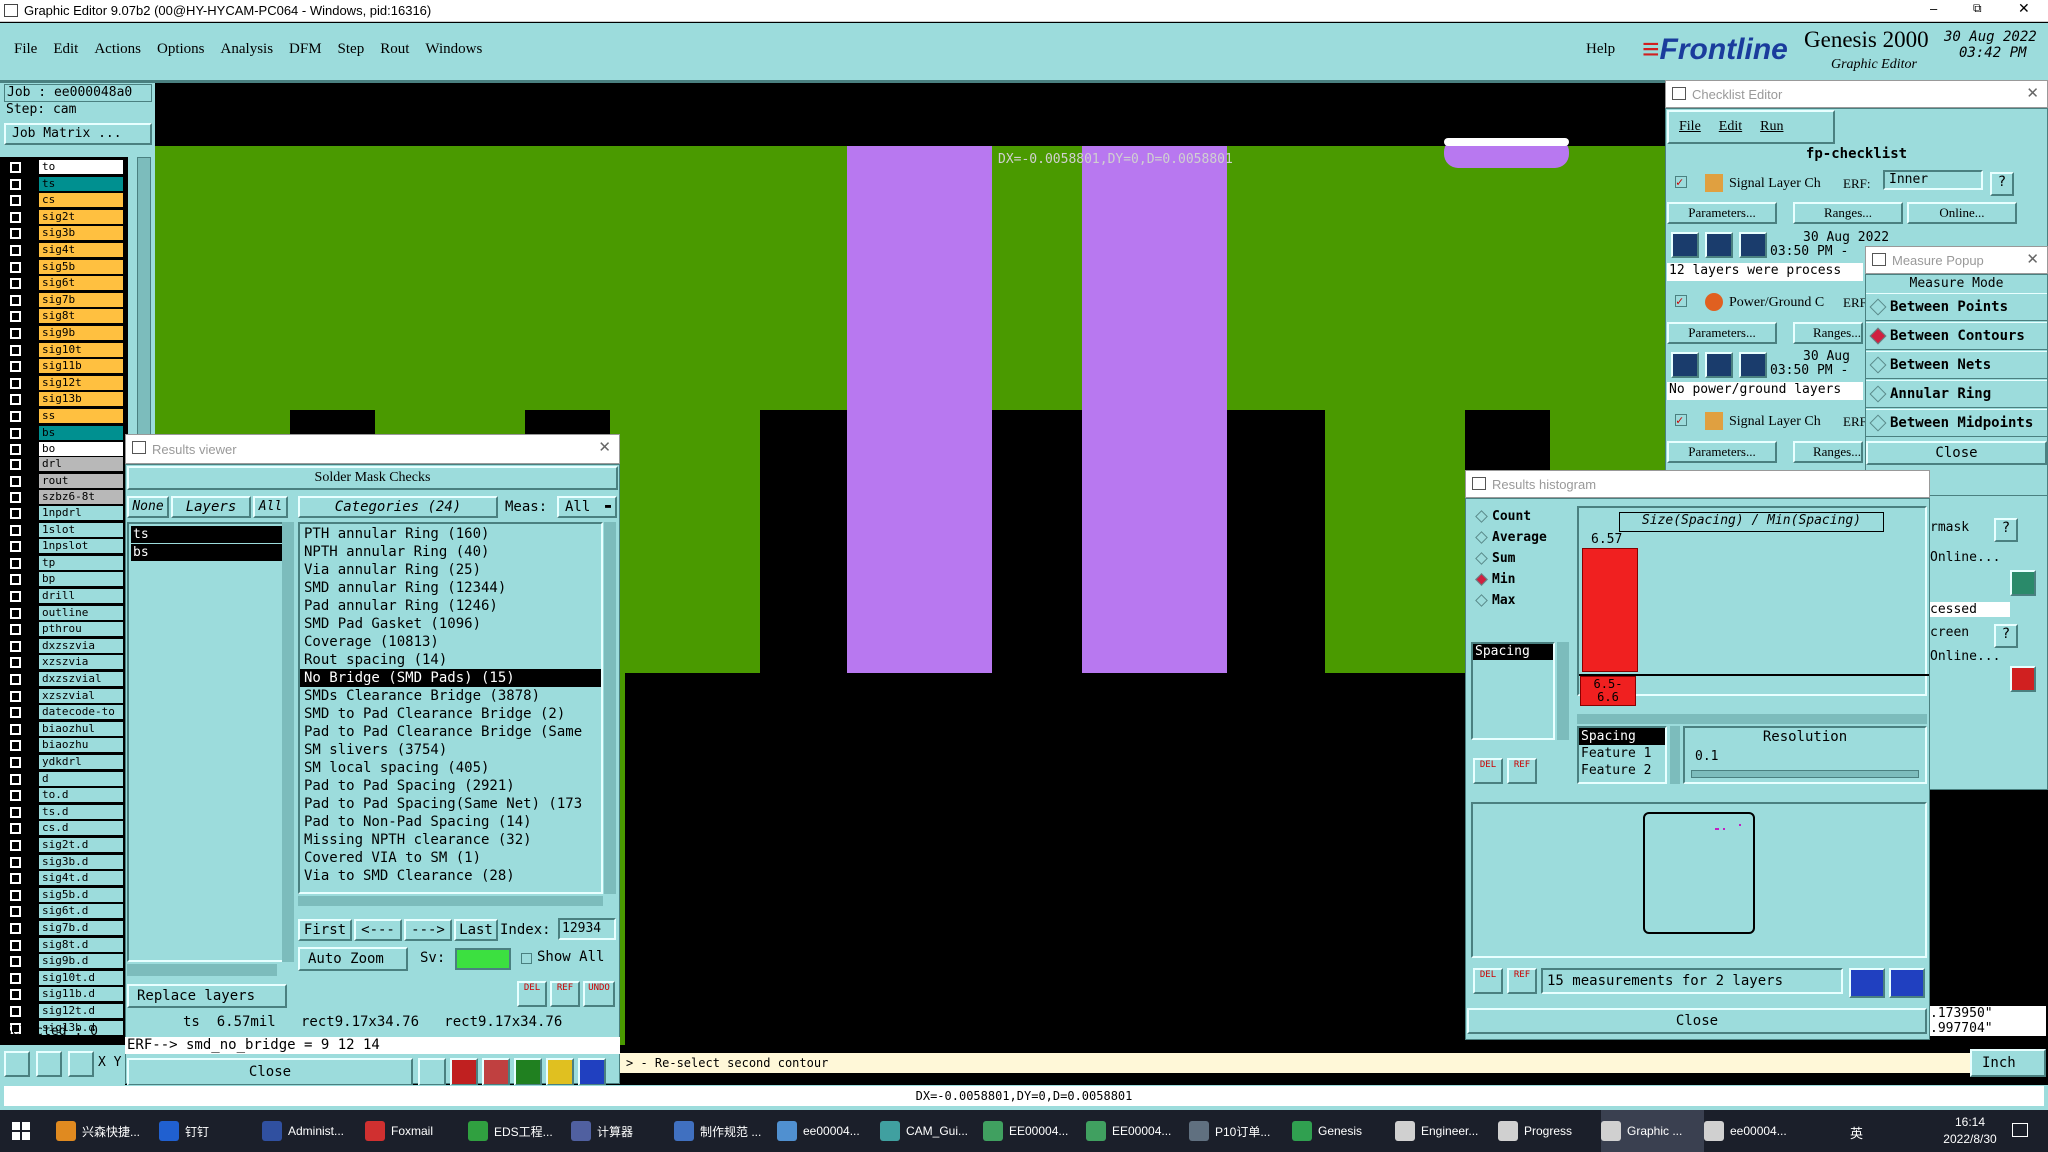 The image size is (2048, 1152). I want to click on all-button: All, so click(270, 507).